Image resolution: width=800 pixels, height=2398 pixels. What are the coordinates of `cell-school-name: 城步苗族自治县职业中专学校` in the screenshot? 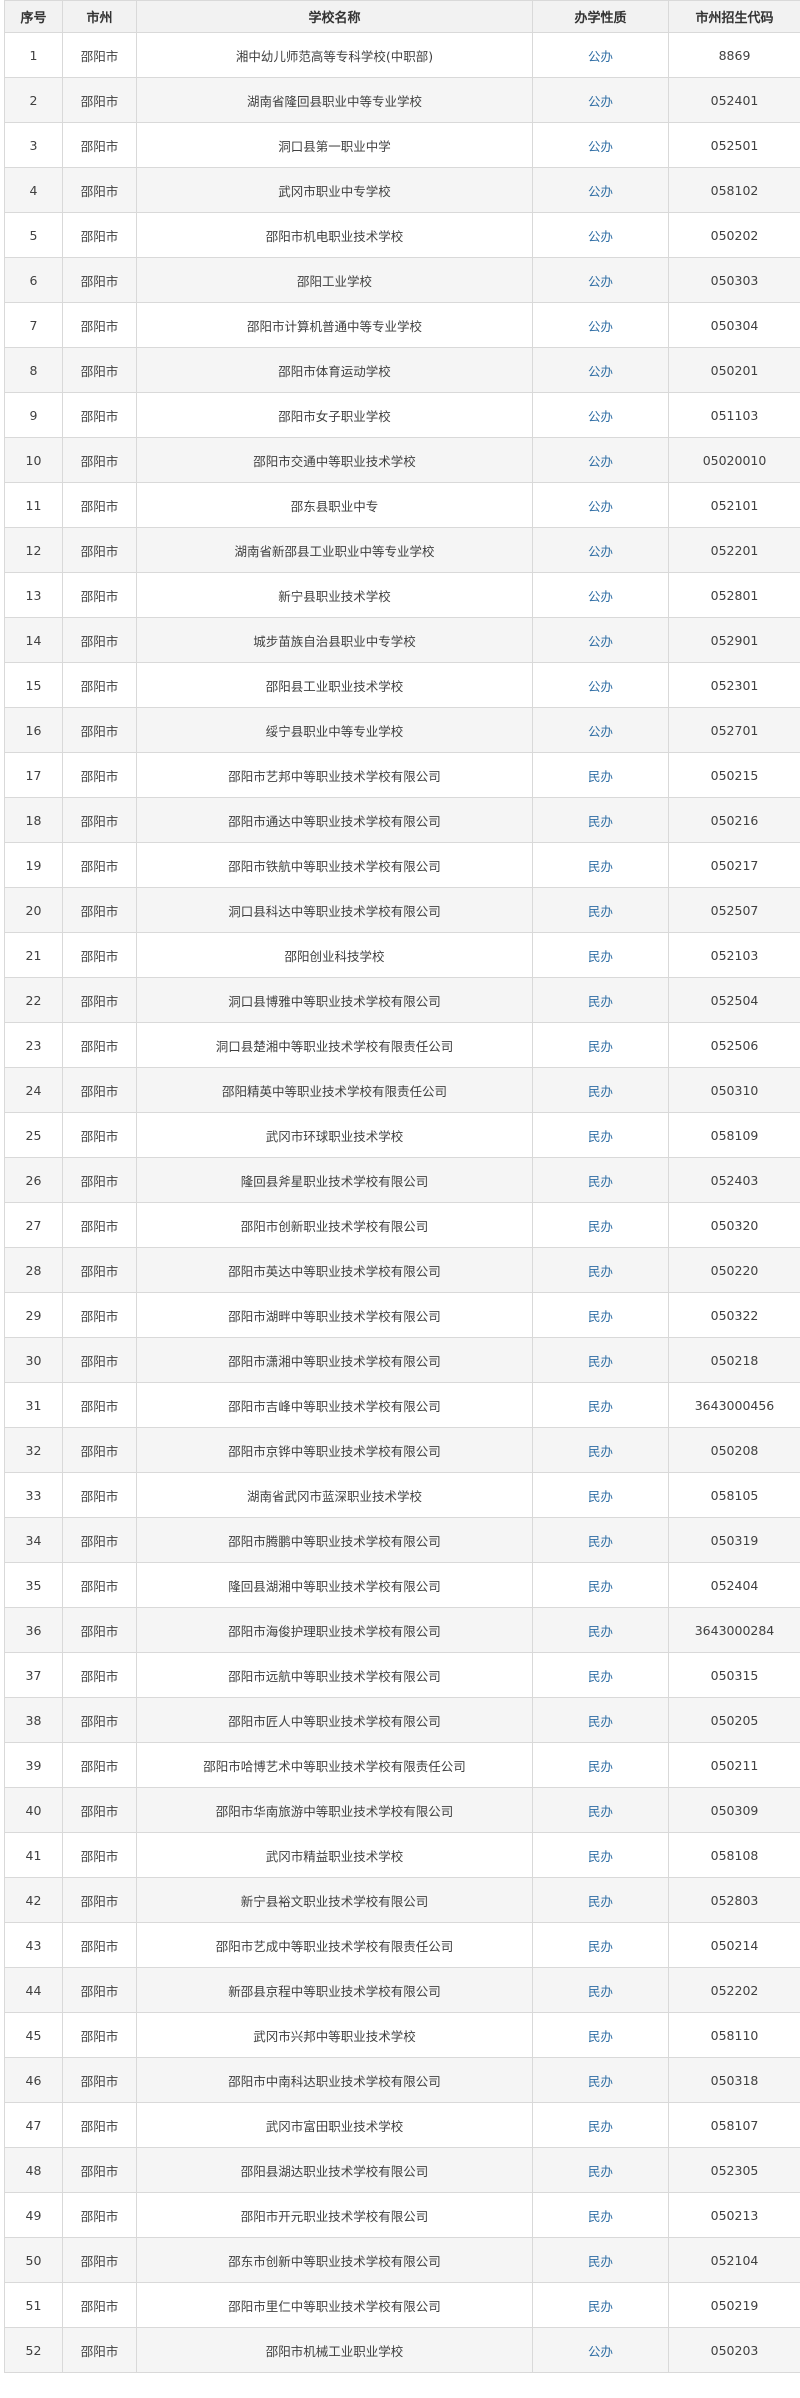 It's located at (334, 640).